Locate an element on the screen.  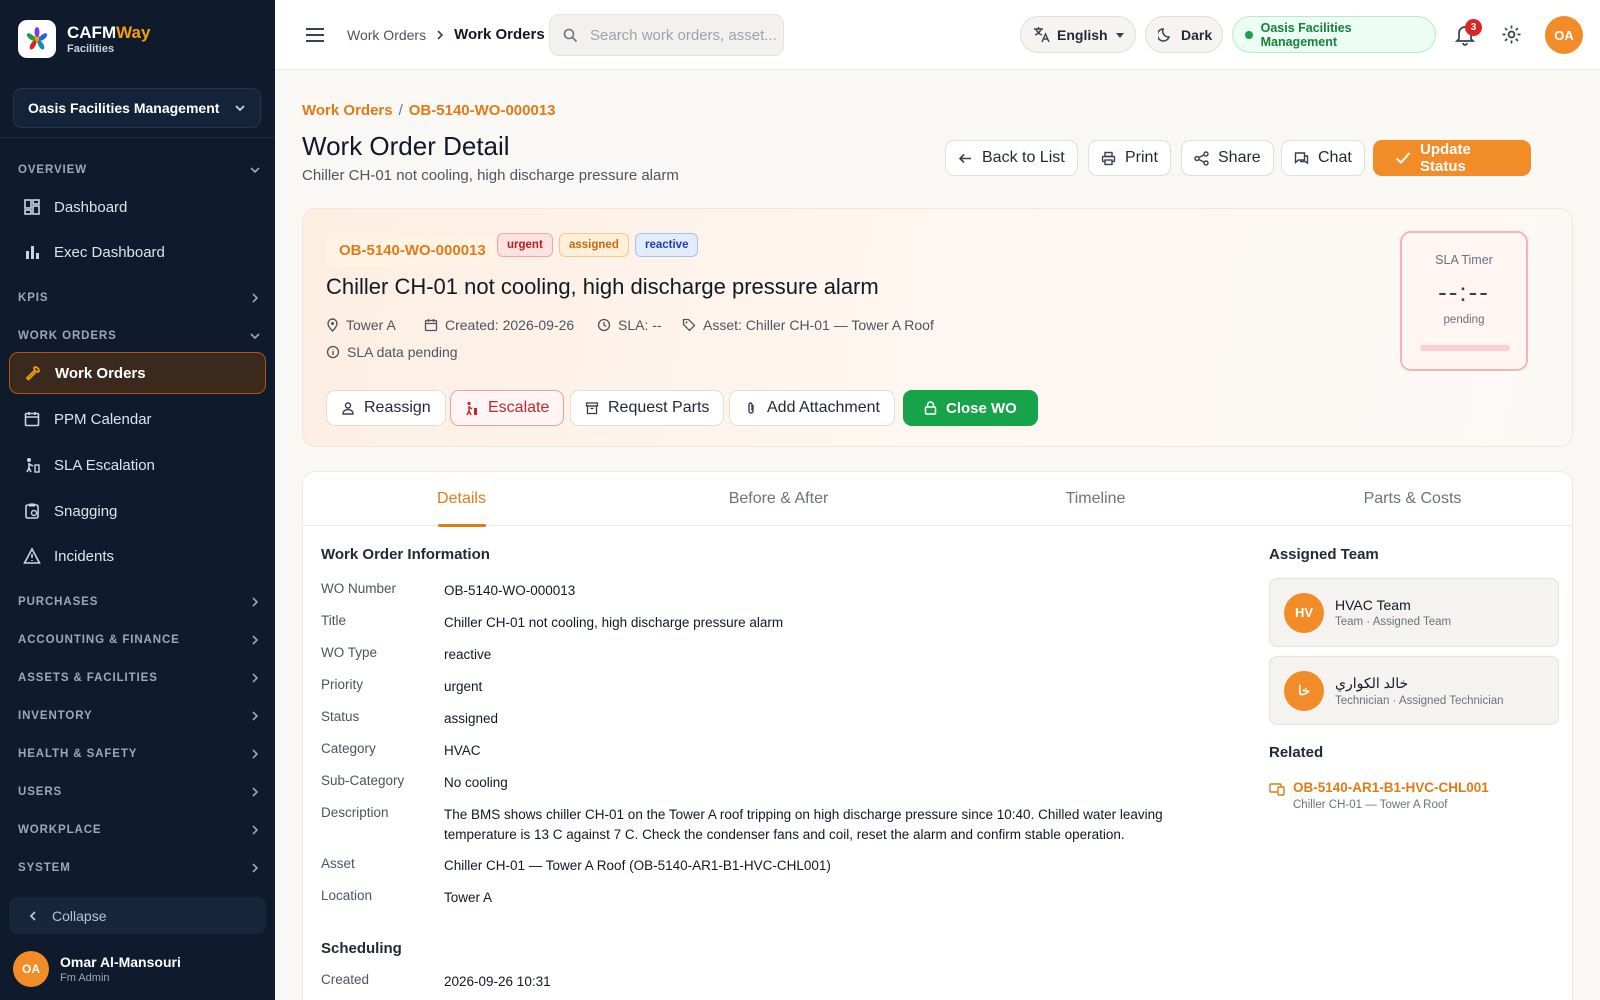
created-meta: Created: 2026-09-26 is located at coordinates (499, 325).